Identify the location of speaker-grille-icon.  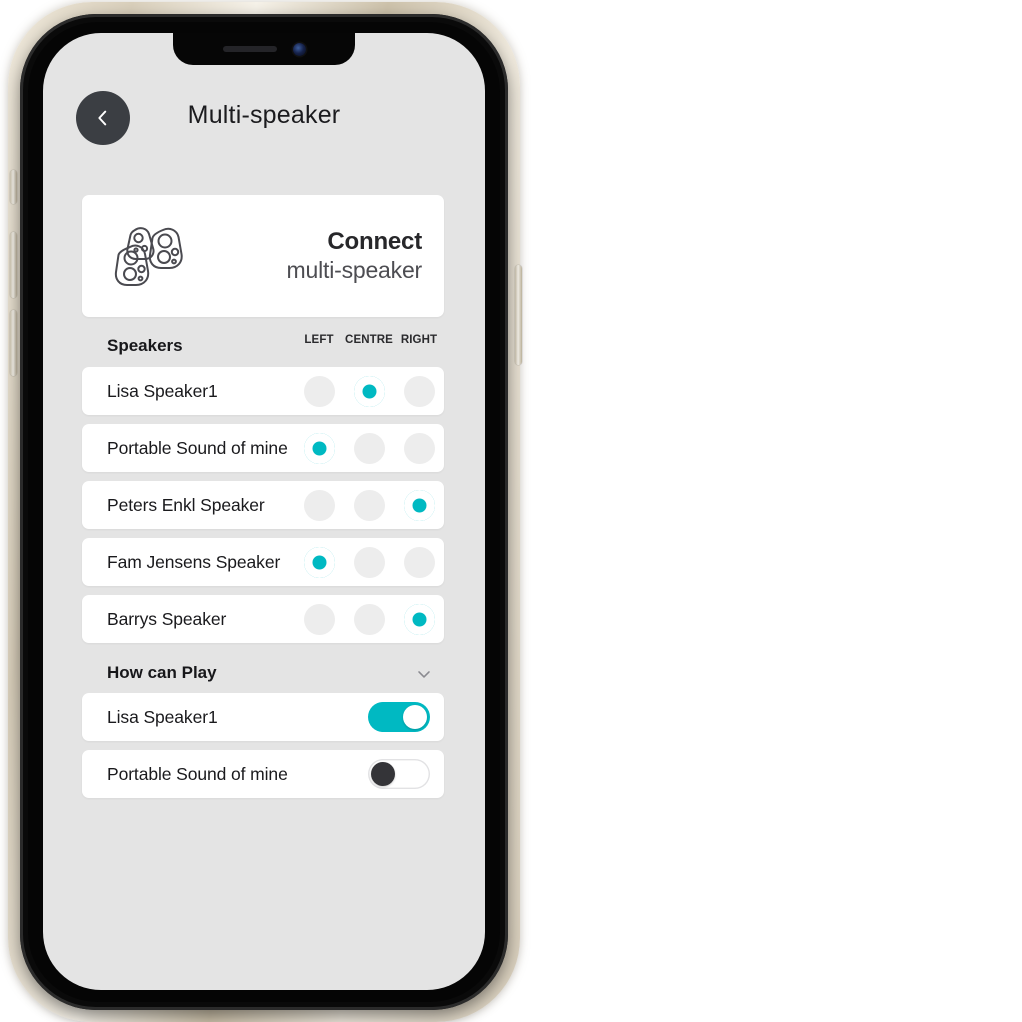
(249, 49).